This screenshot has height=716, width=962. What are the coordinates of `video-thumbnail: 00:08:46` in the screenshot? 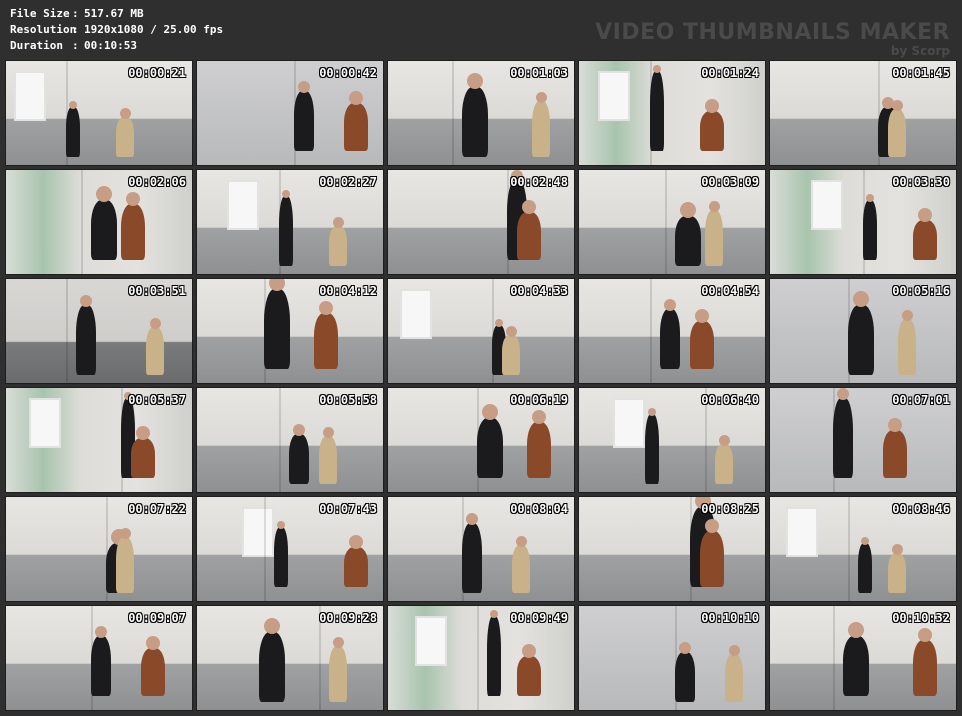 It's located at (863, 549).